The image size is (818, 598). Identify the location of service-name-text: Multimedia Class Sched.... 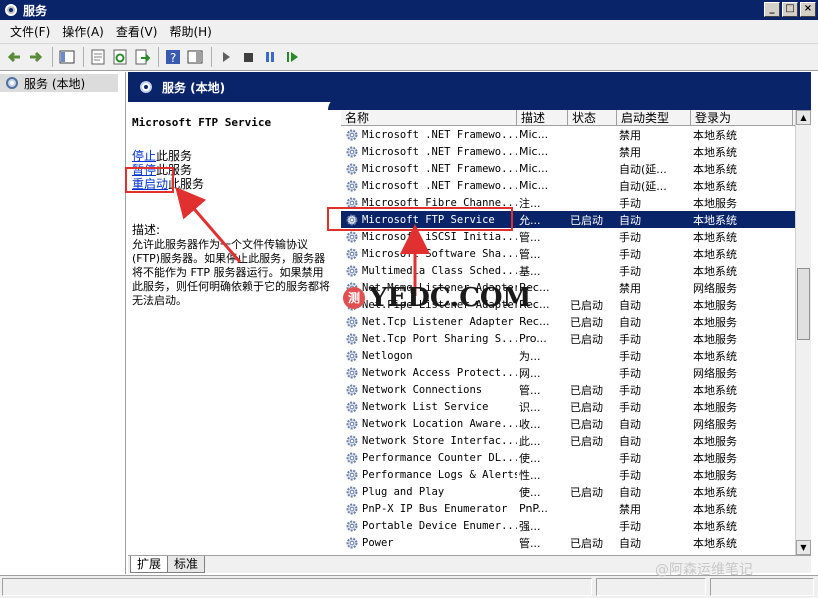
(439, 270).